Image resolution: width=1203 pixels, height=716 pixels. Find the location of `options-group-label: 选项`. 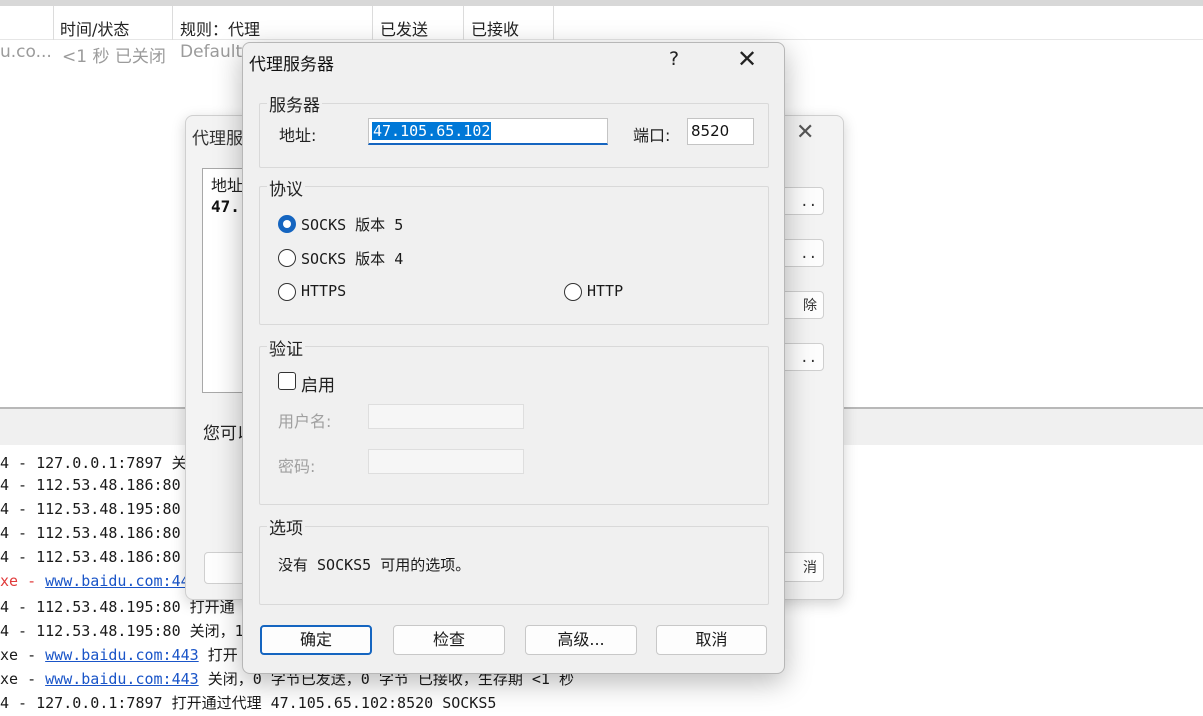

options-group-label: 选项 is located at coordinates (286, 526).